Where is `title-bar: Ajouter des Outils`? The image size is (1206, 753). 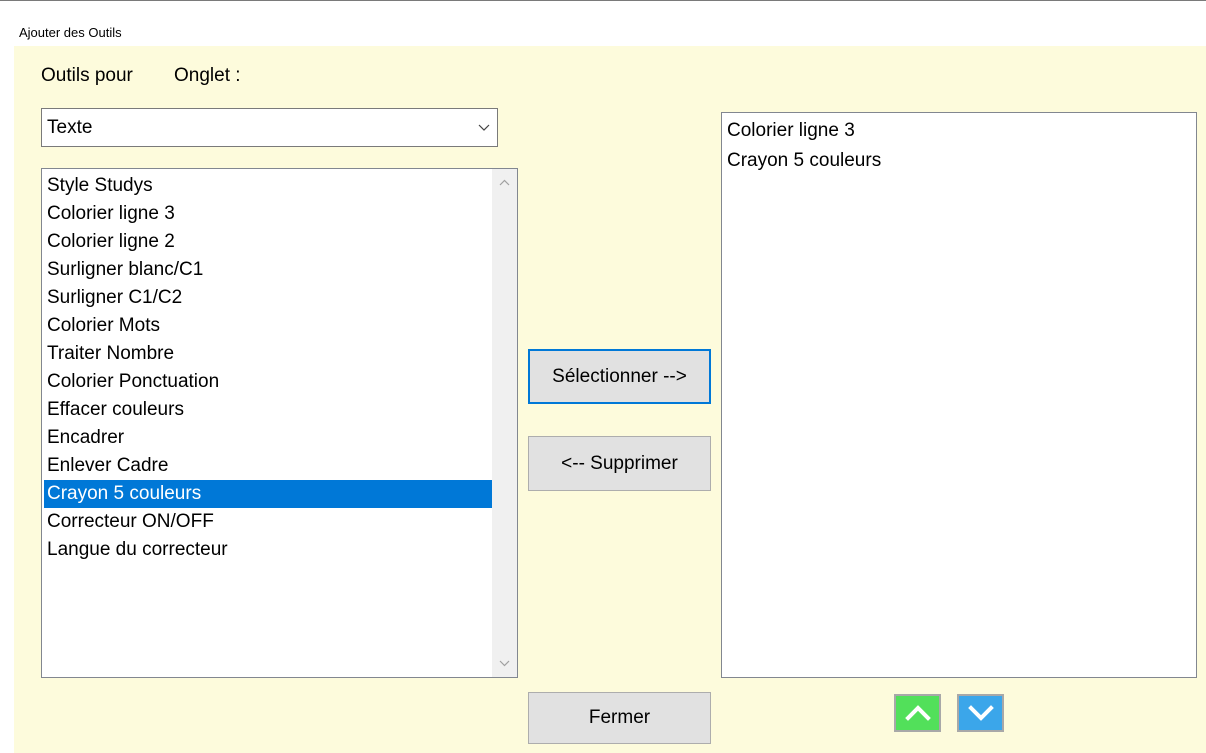
title-bar: Ajouter des Outils is located at coordinates (603, 23).